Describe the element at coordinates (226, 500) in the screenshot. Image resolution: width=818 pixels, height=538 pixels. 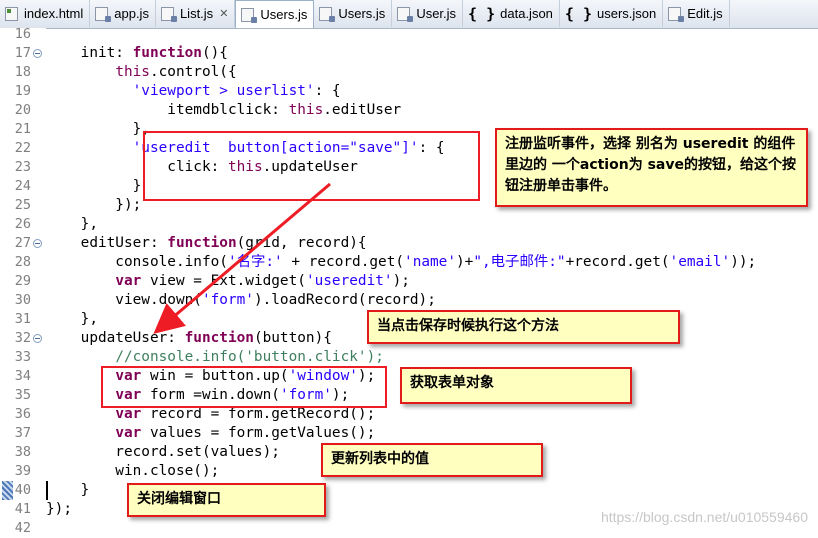
I see `note-close-window: 关闭编辑窗口` at that location.